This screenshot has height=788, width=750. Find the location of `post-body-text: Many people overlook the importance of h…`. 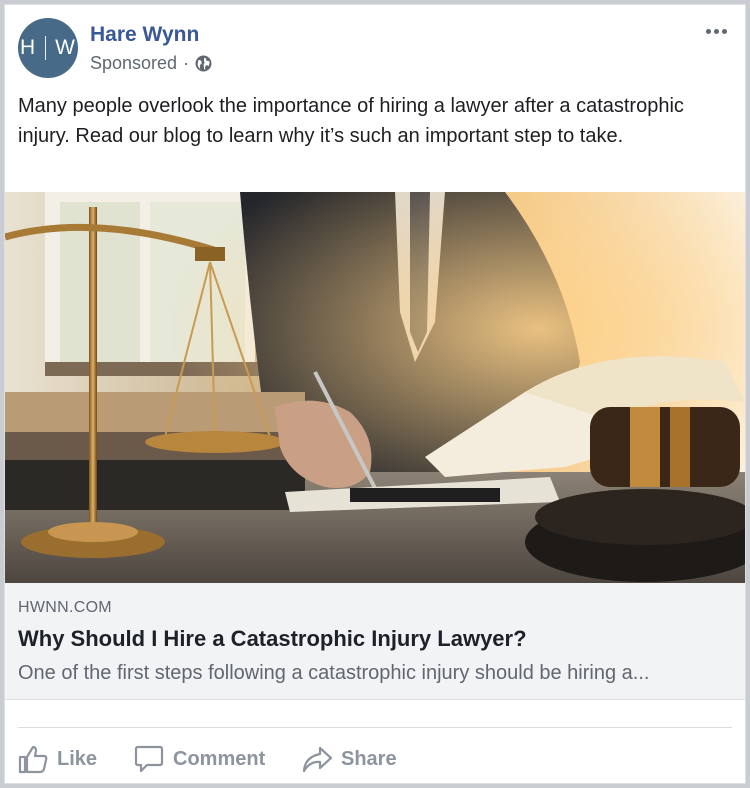

post-body-text: Many people overlook the importance of h… is located at coordinates (351, 121).